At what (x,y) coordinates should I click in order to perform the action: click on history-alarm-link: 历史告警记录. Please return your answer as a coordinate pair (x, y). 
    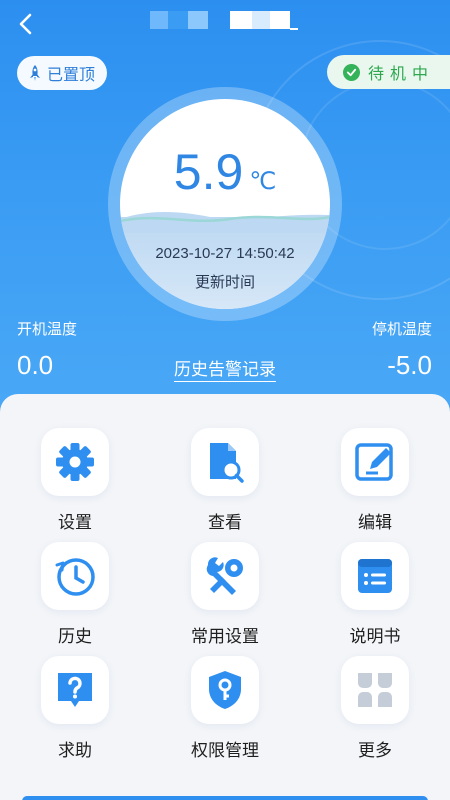
    Looking at the image, I should click on (225, 371).